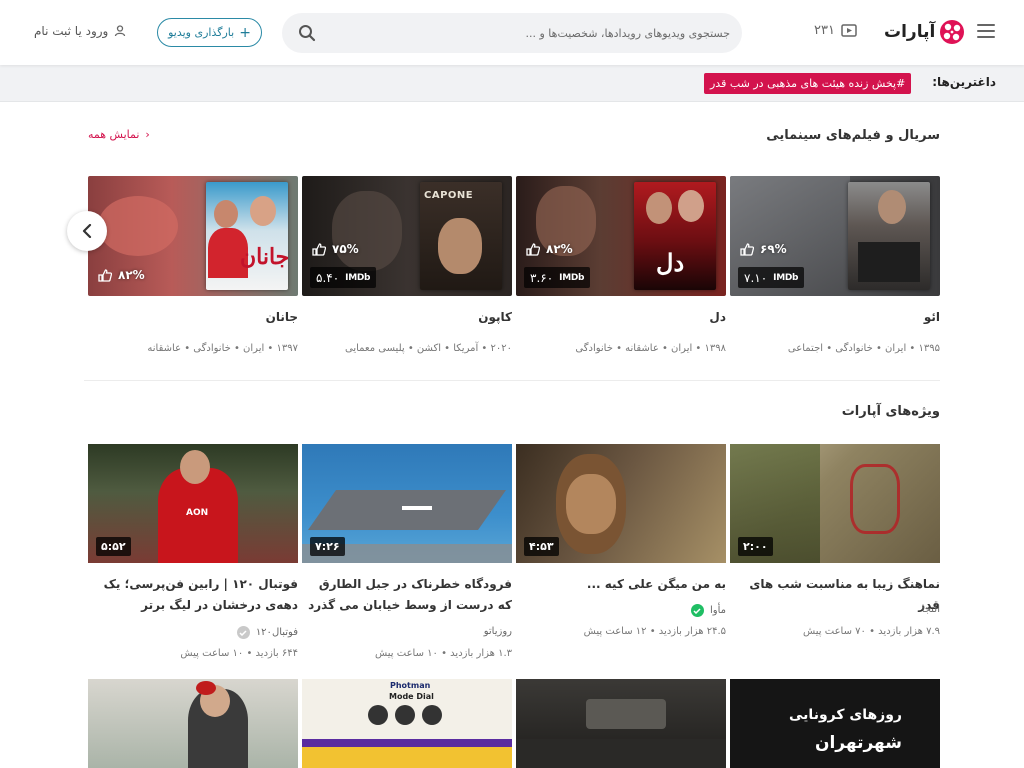 This screenshot has height=768, width=1024. Describe the element at coordinates (71, 31) in the screenshot. I see `login-label: ورود یا ثبت نام` at that location.